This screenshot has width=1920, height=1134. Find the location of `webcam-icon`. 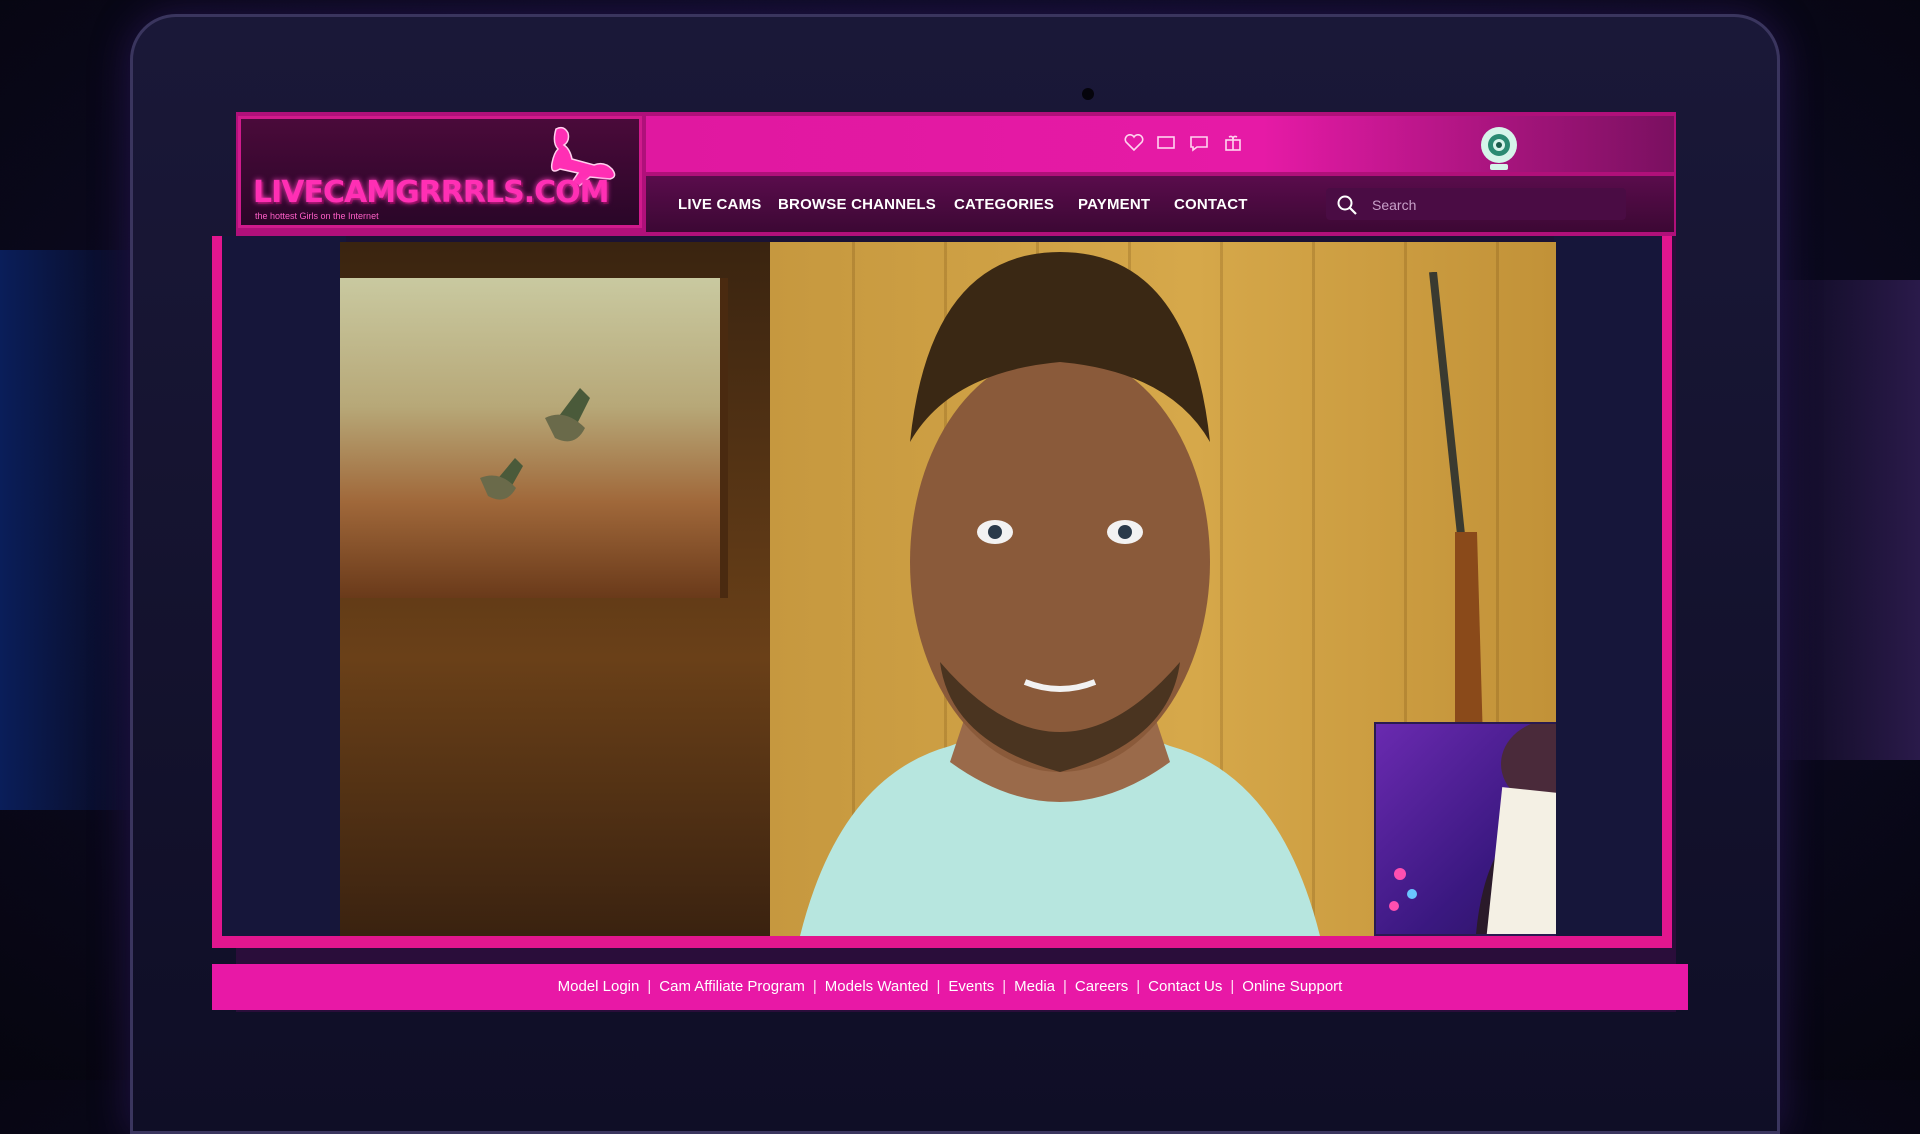

webcam-icon is located at coordinates (1499, 149).